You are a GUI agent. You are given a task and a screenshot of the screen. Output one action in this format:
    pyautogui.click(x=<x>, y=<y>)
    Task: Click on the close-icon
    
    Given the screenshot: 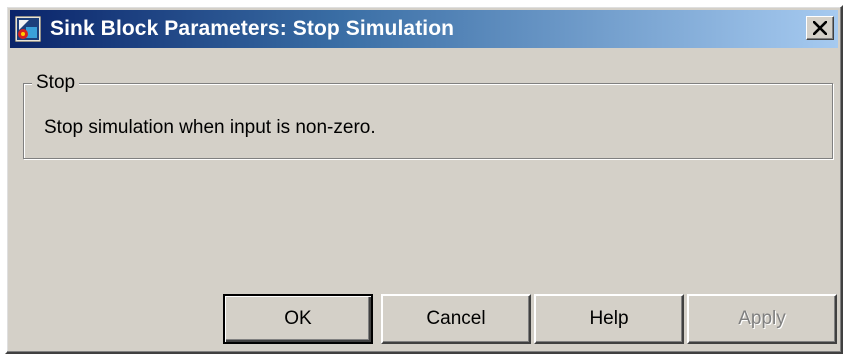 What is the action you would take?
    pyautogui.click(x=820, y=28)
    